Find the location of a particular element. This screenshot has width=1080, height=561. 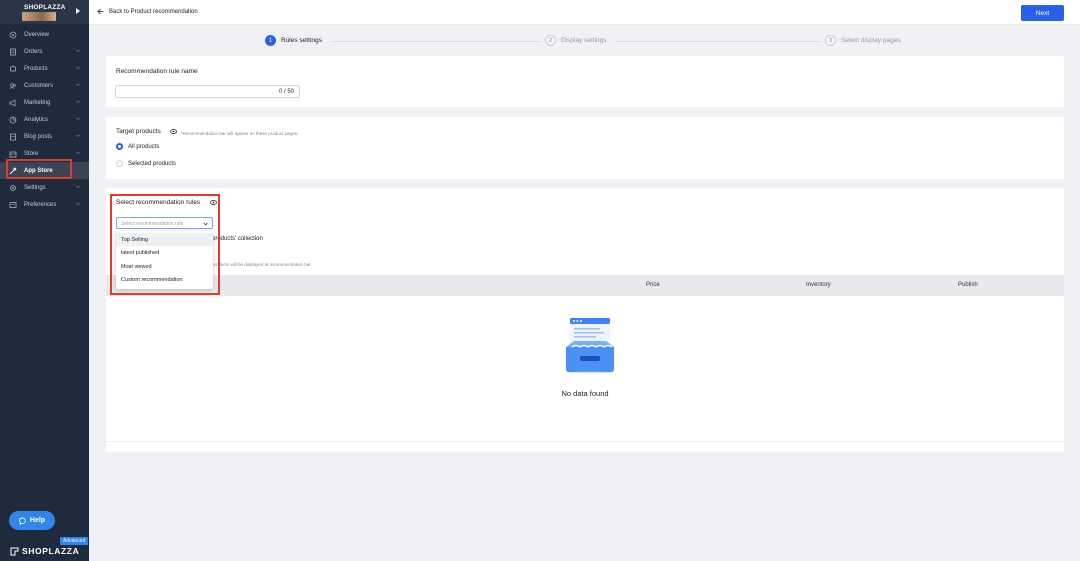

blog-icon is located at coordinates (13, 137).